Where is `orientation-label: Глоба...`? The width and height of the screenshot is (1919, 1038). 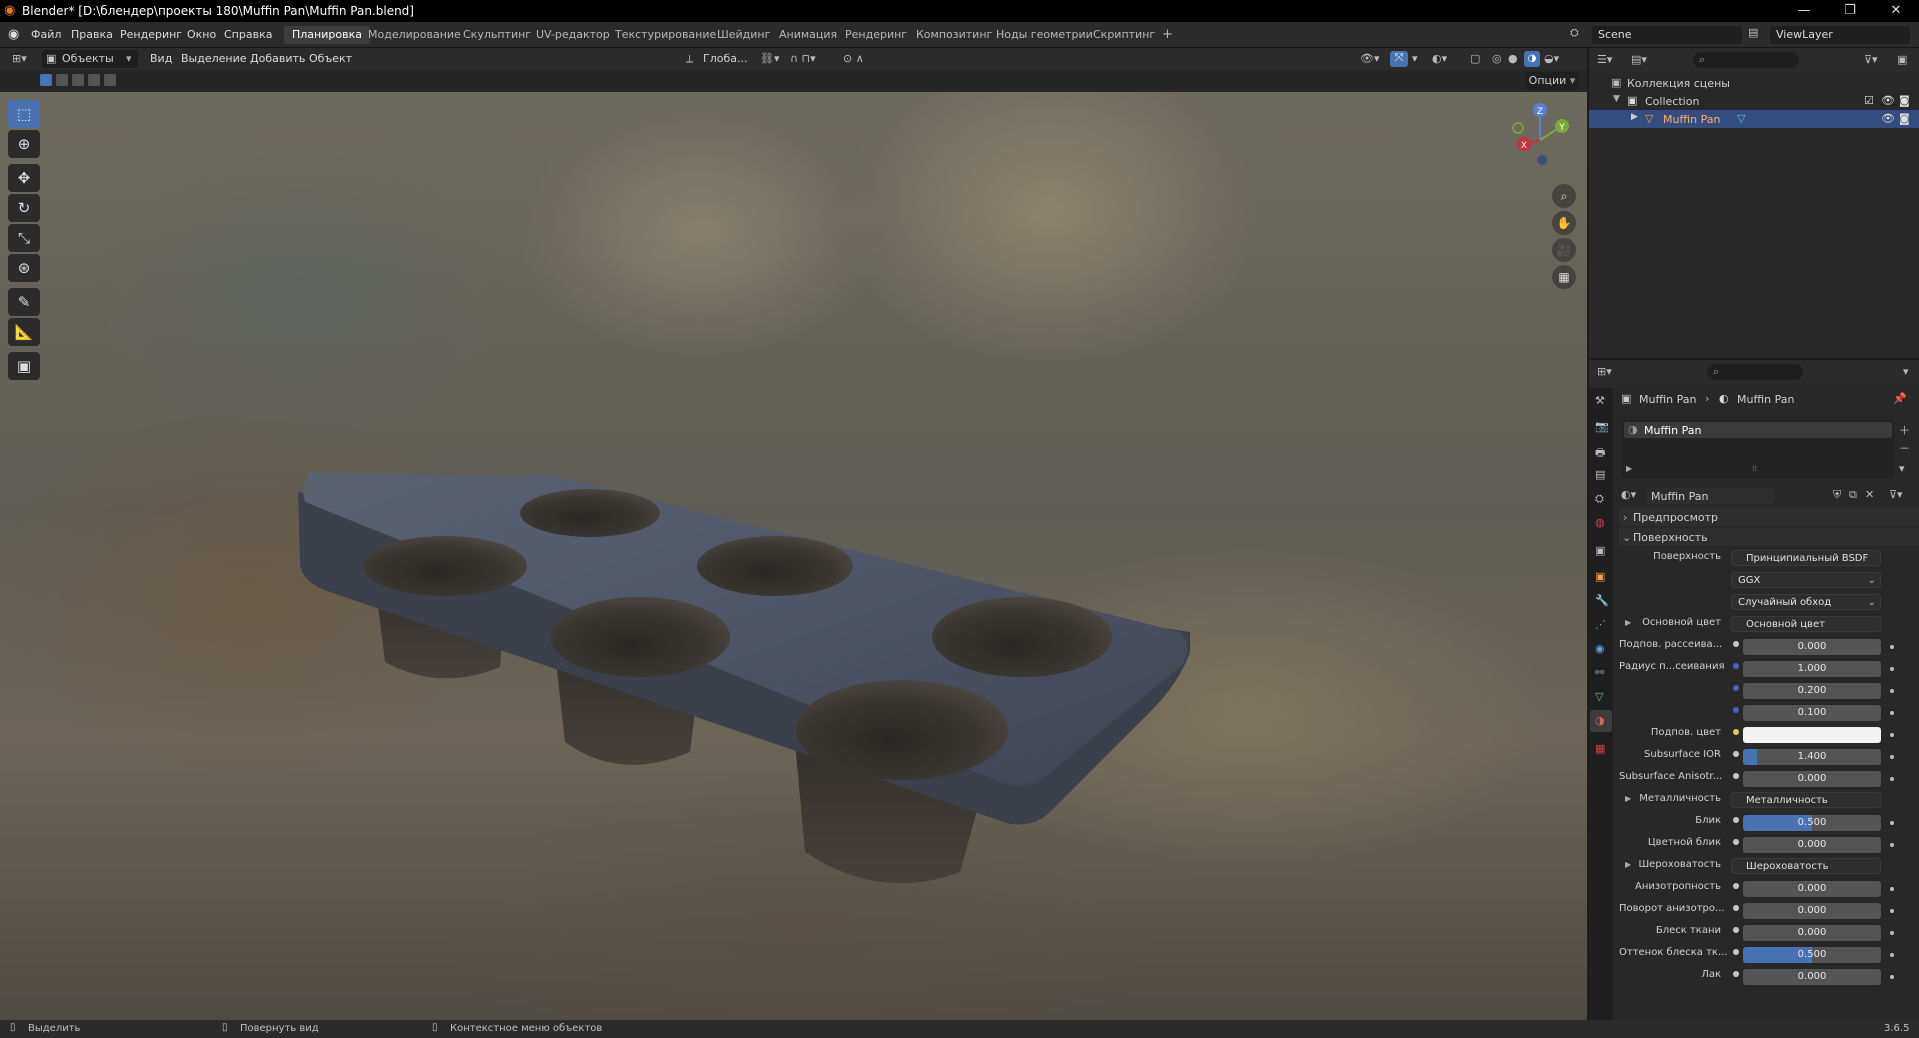
orientation-label: Глоба... is located at coordinates (725, 58).